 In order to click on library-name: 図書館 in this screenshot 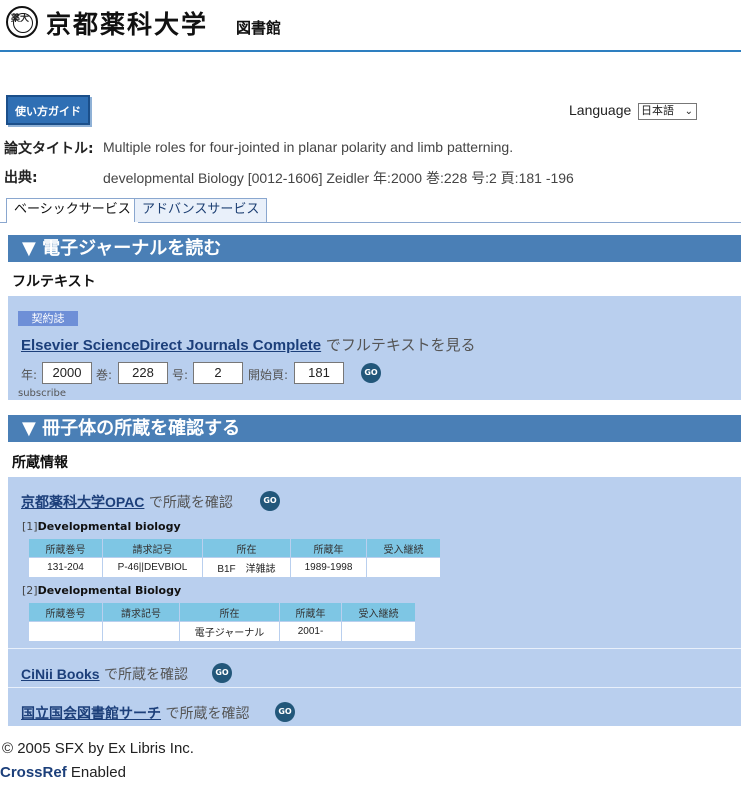, I will do `click(259, 28)`.